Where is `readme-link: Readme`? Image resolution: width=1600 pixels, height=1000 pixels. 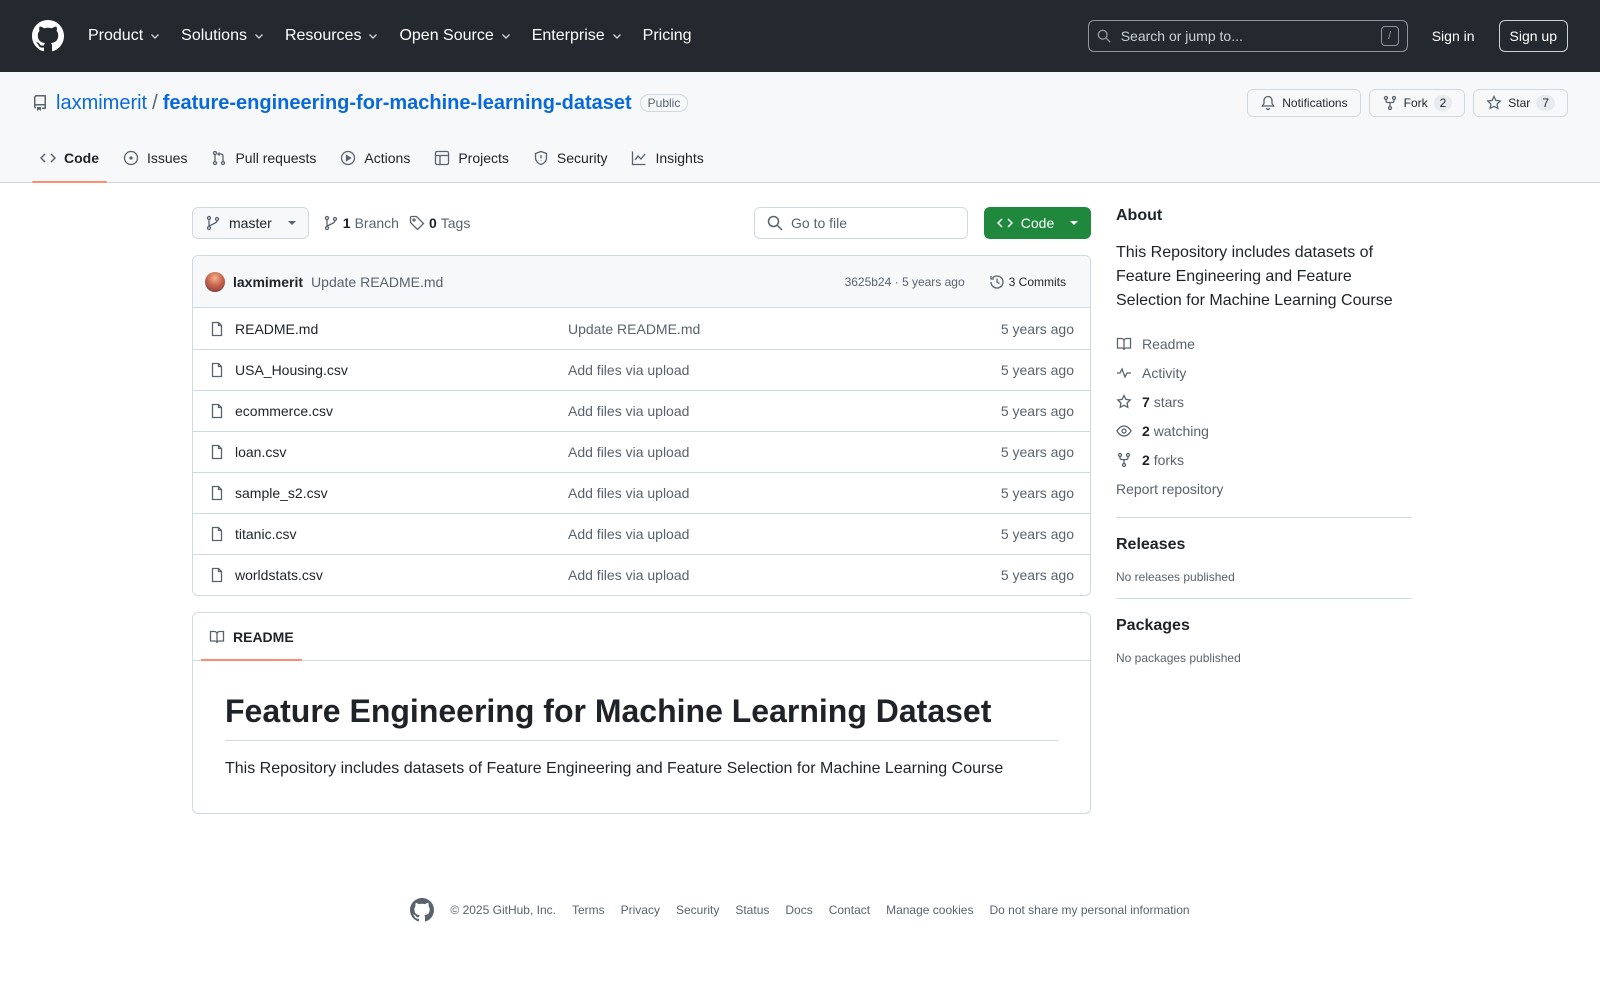
readme-link: Readme is located at coordinates (1264, 343).